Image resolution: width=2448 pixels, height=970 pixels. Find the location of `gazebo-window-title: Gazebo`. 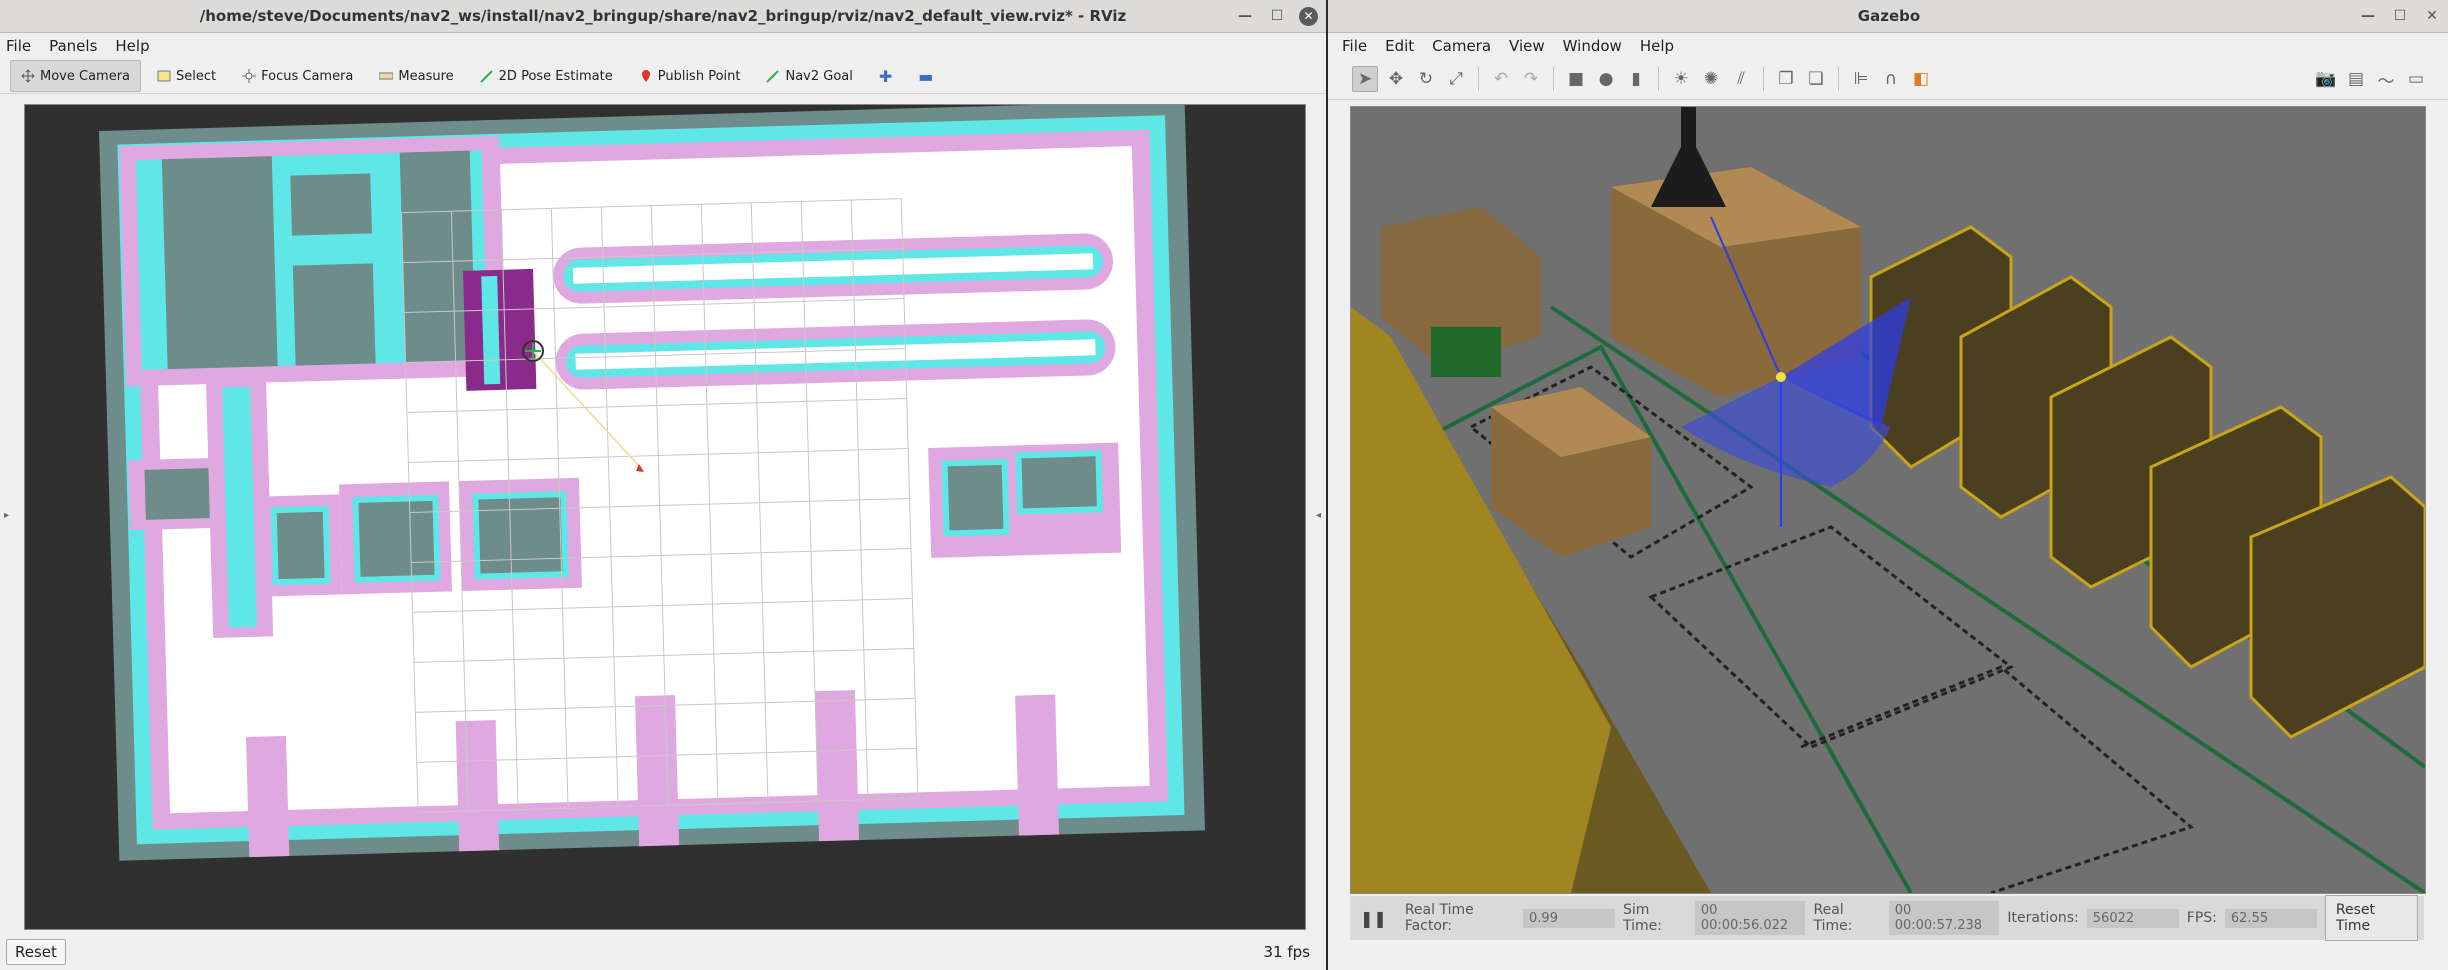

gazebo-window-title: Gazebo is located at coordinates (1889, 16).